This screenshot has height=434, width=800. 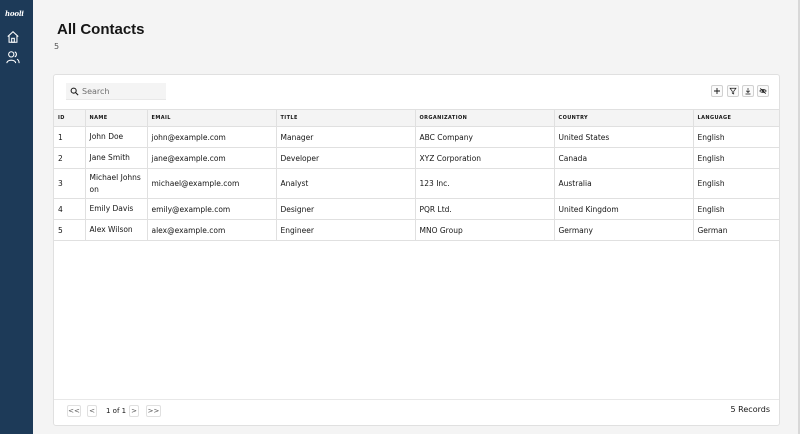 I want to click on cell-name: John Doe, so click(x=116, y=137).